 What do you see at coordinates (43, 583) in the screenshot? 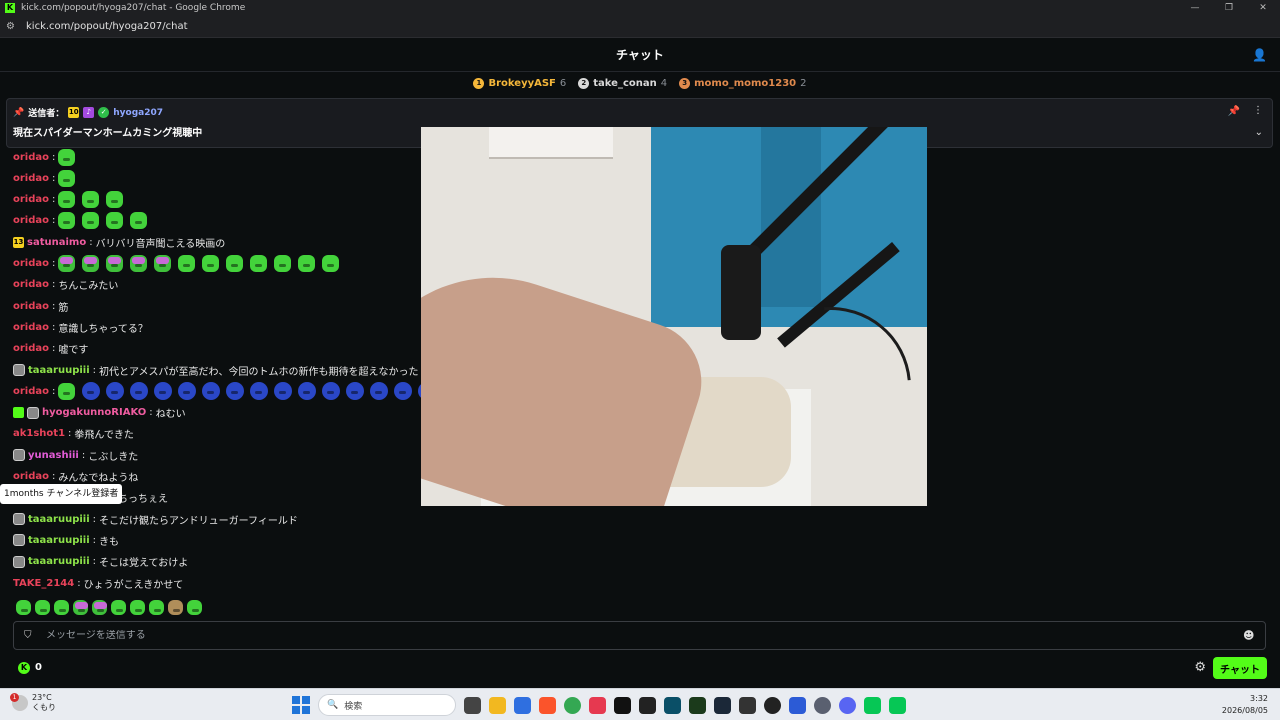
I see `chat-username: TAKE_2144` at bounding box center [43, 583].